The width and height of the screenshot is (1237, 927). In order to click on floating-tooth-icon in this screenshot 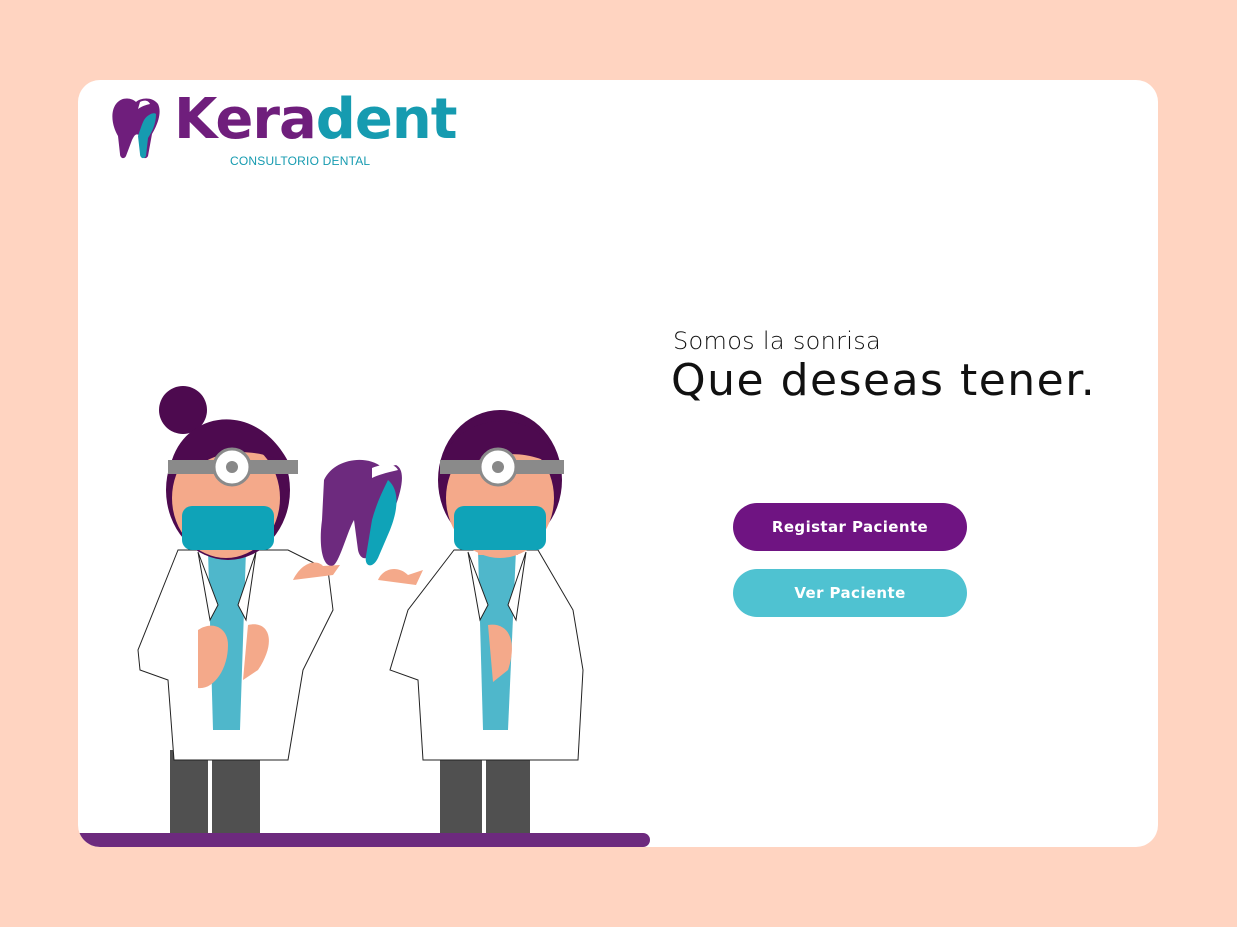, I will do `click(361, 512)`.